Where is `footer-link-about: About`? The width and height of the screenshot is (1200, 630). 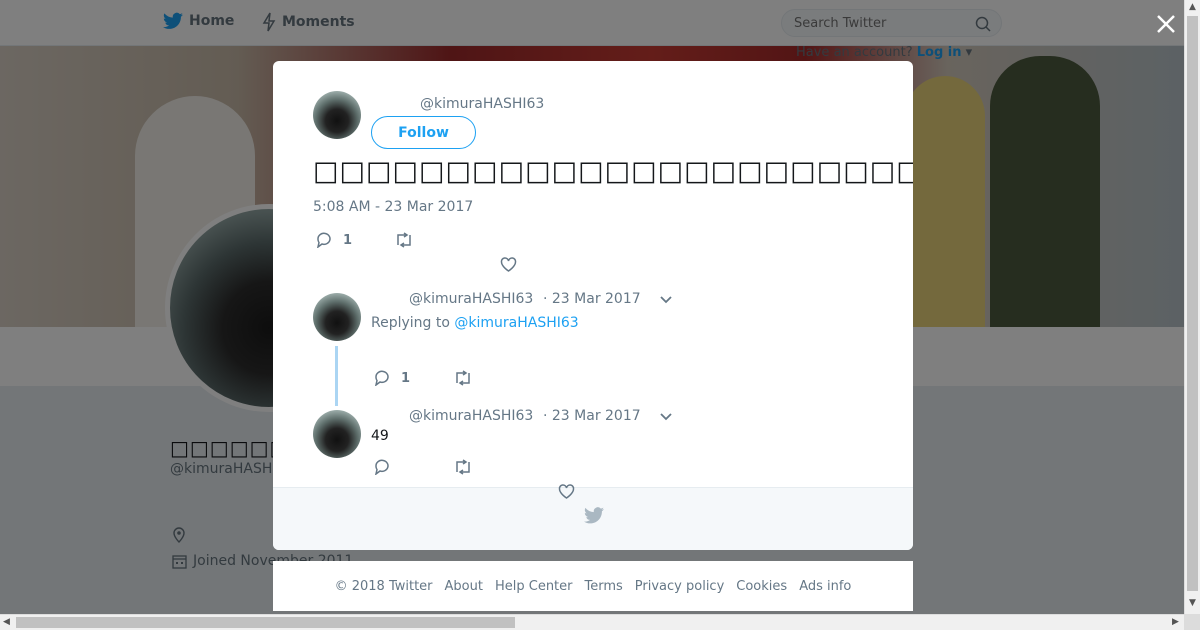
footer-link-about: About is located at coordinates (464, 586).